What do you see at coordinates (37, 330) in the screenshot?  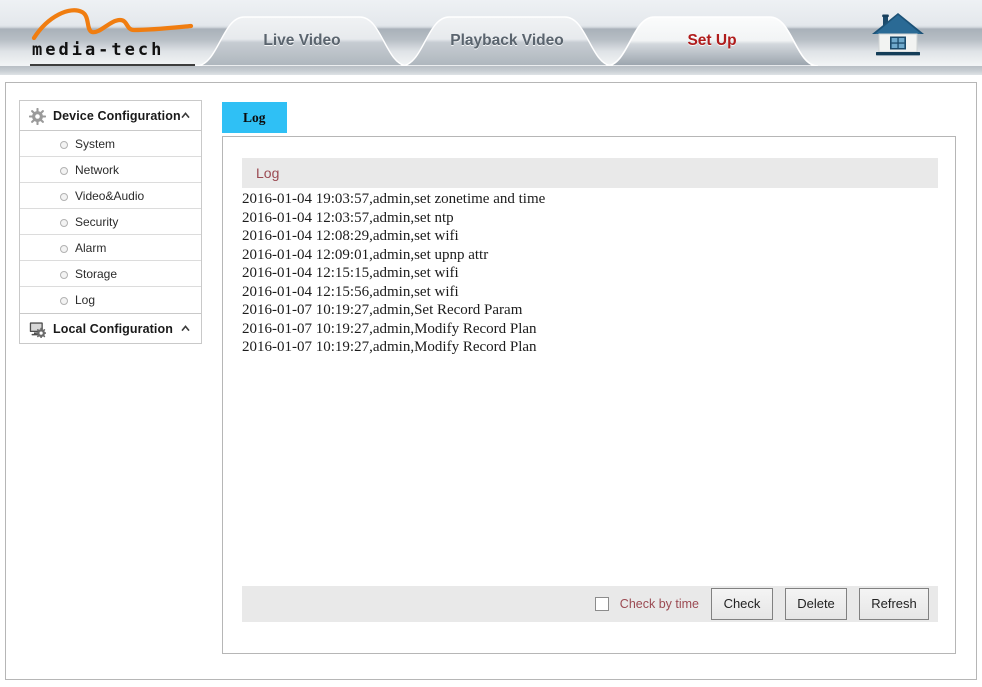 I see `monitor-gear-icon` at bounding box center [37, 330].